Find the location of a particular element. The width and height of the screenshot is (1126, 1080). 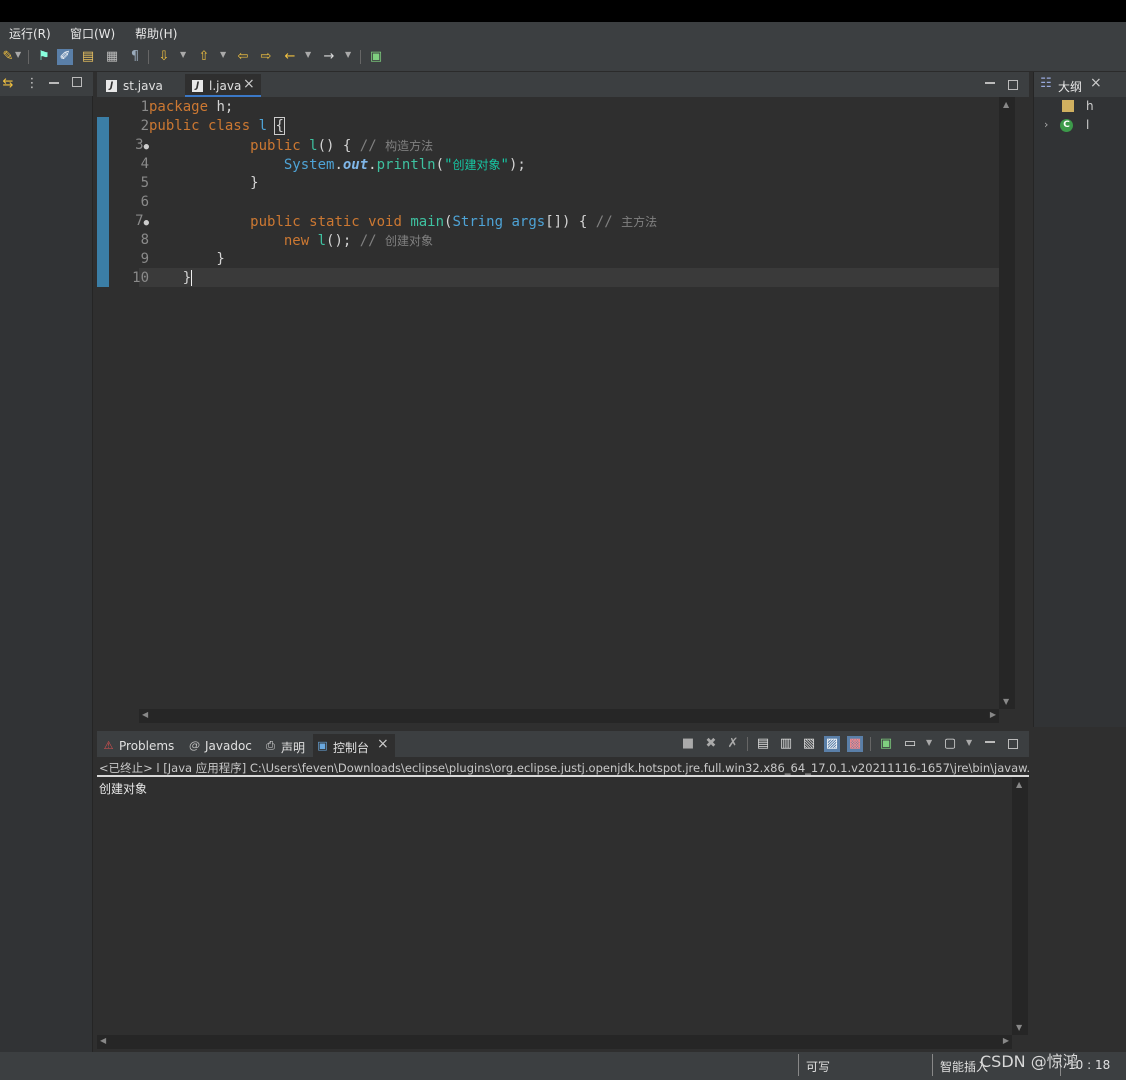

prev-annotation-icon: ⇧ is located at coordinates (204, 57).